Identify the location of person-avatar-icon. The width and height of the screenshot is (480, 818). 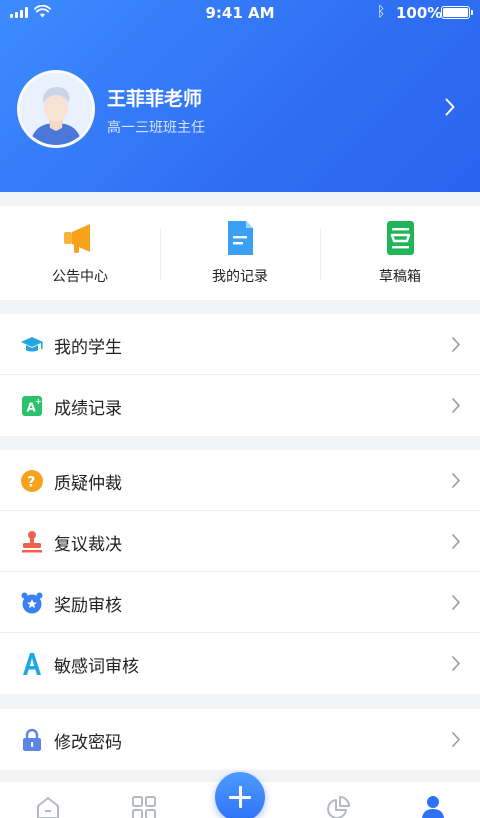
(56, 109).